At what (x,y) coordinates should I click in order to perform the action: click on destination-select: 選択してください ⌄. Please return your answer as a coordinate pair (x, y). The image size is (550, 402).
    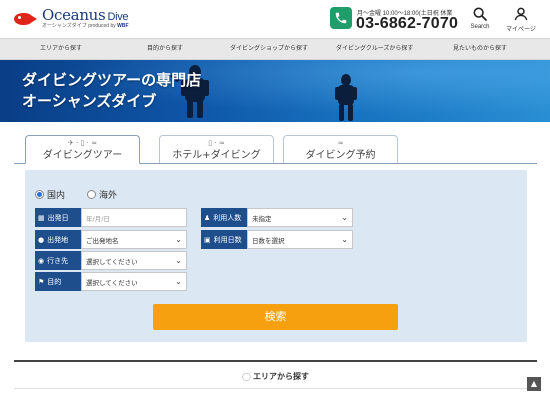
    Looking at the image, I should click on (134, 260).